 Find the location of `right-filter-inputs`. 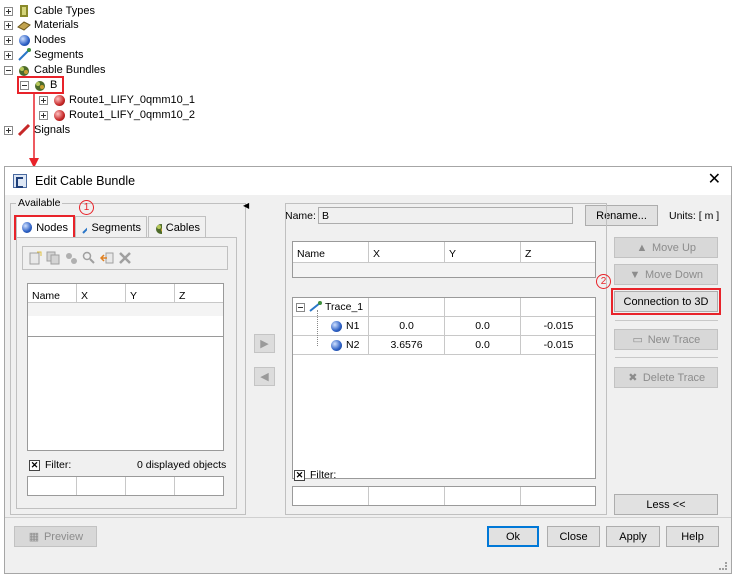

right-filter-inputs is located at coordinates (444, 496).